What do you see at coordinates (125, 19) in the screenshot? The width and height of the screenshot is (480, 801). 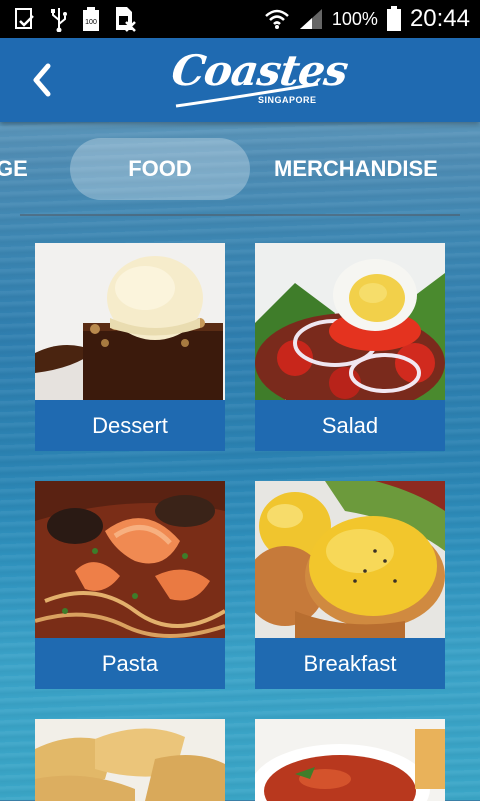 I see `no-sim-icon` at bounding box center [125, 19].